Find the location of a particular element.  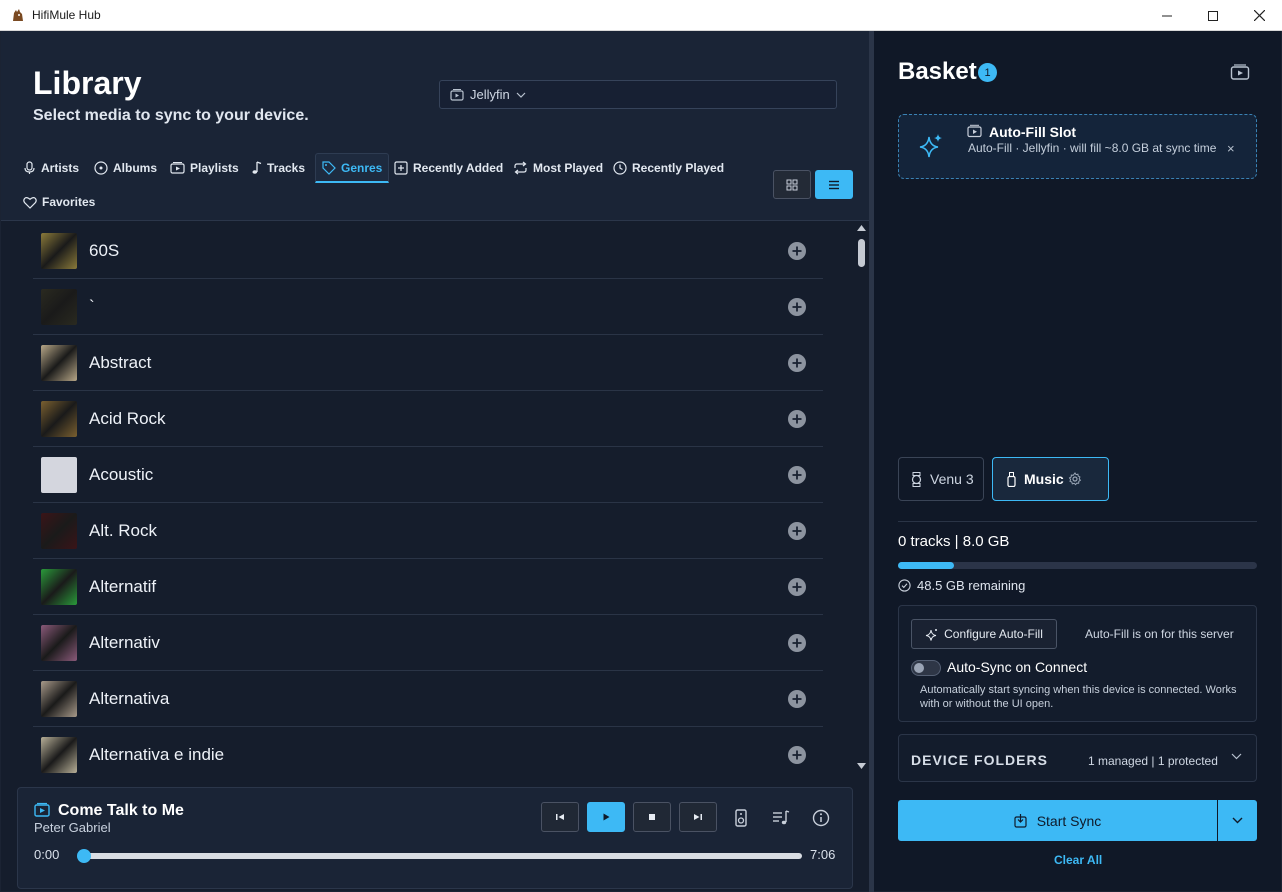

storage-usage-fill is located at coordinates (926, 565).